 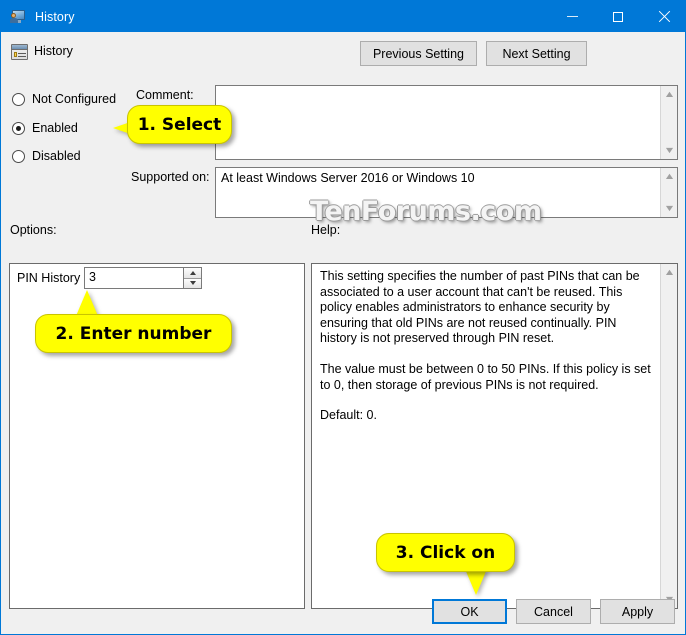 What do you see at coordinates (469, 611) in the screenshot?
I see `ok-button: OK` at bounding box center [469, 611].